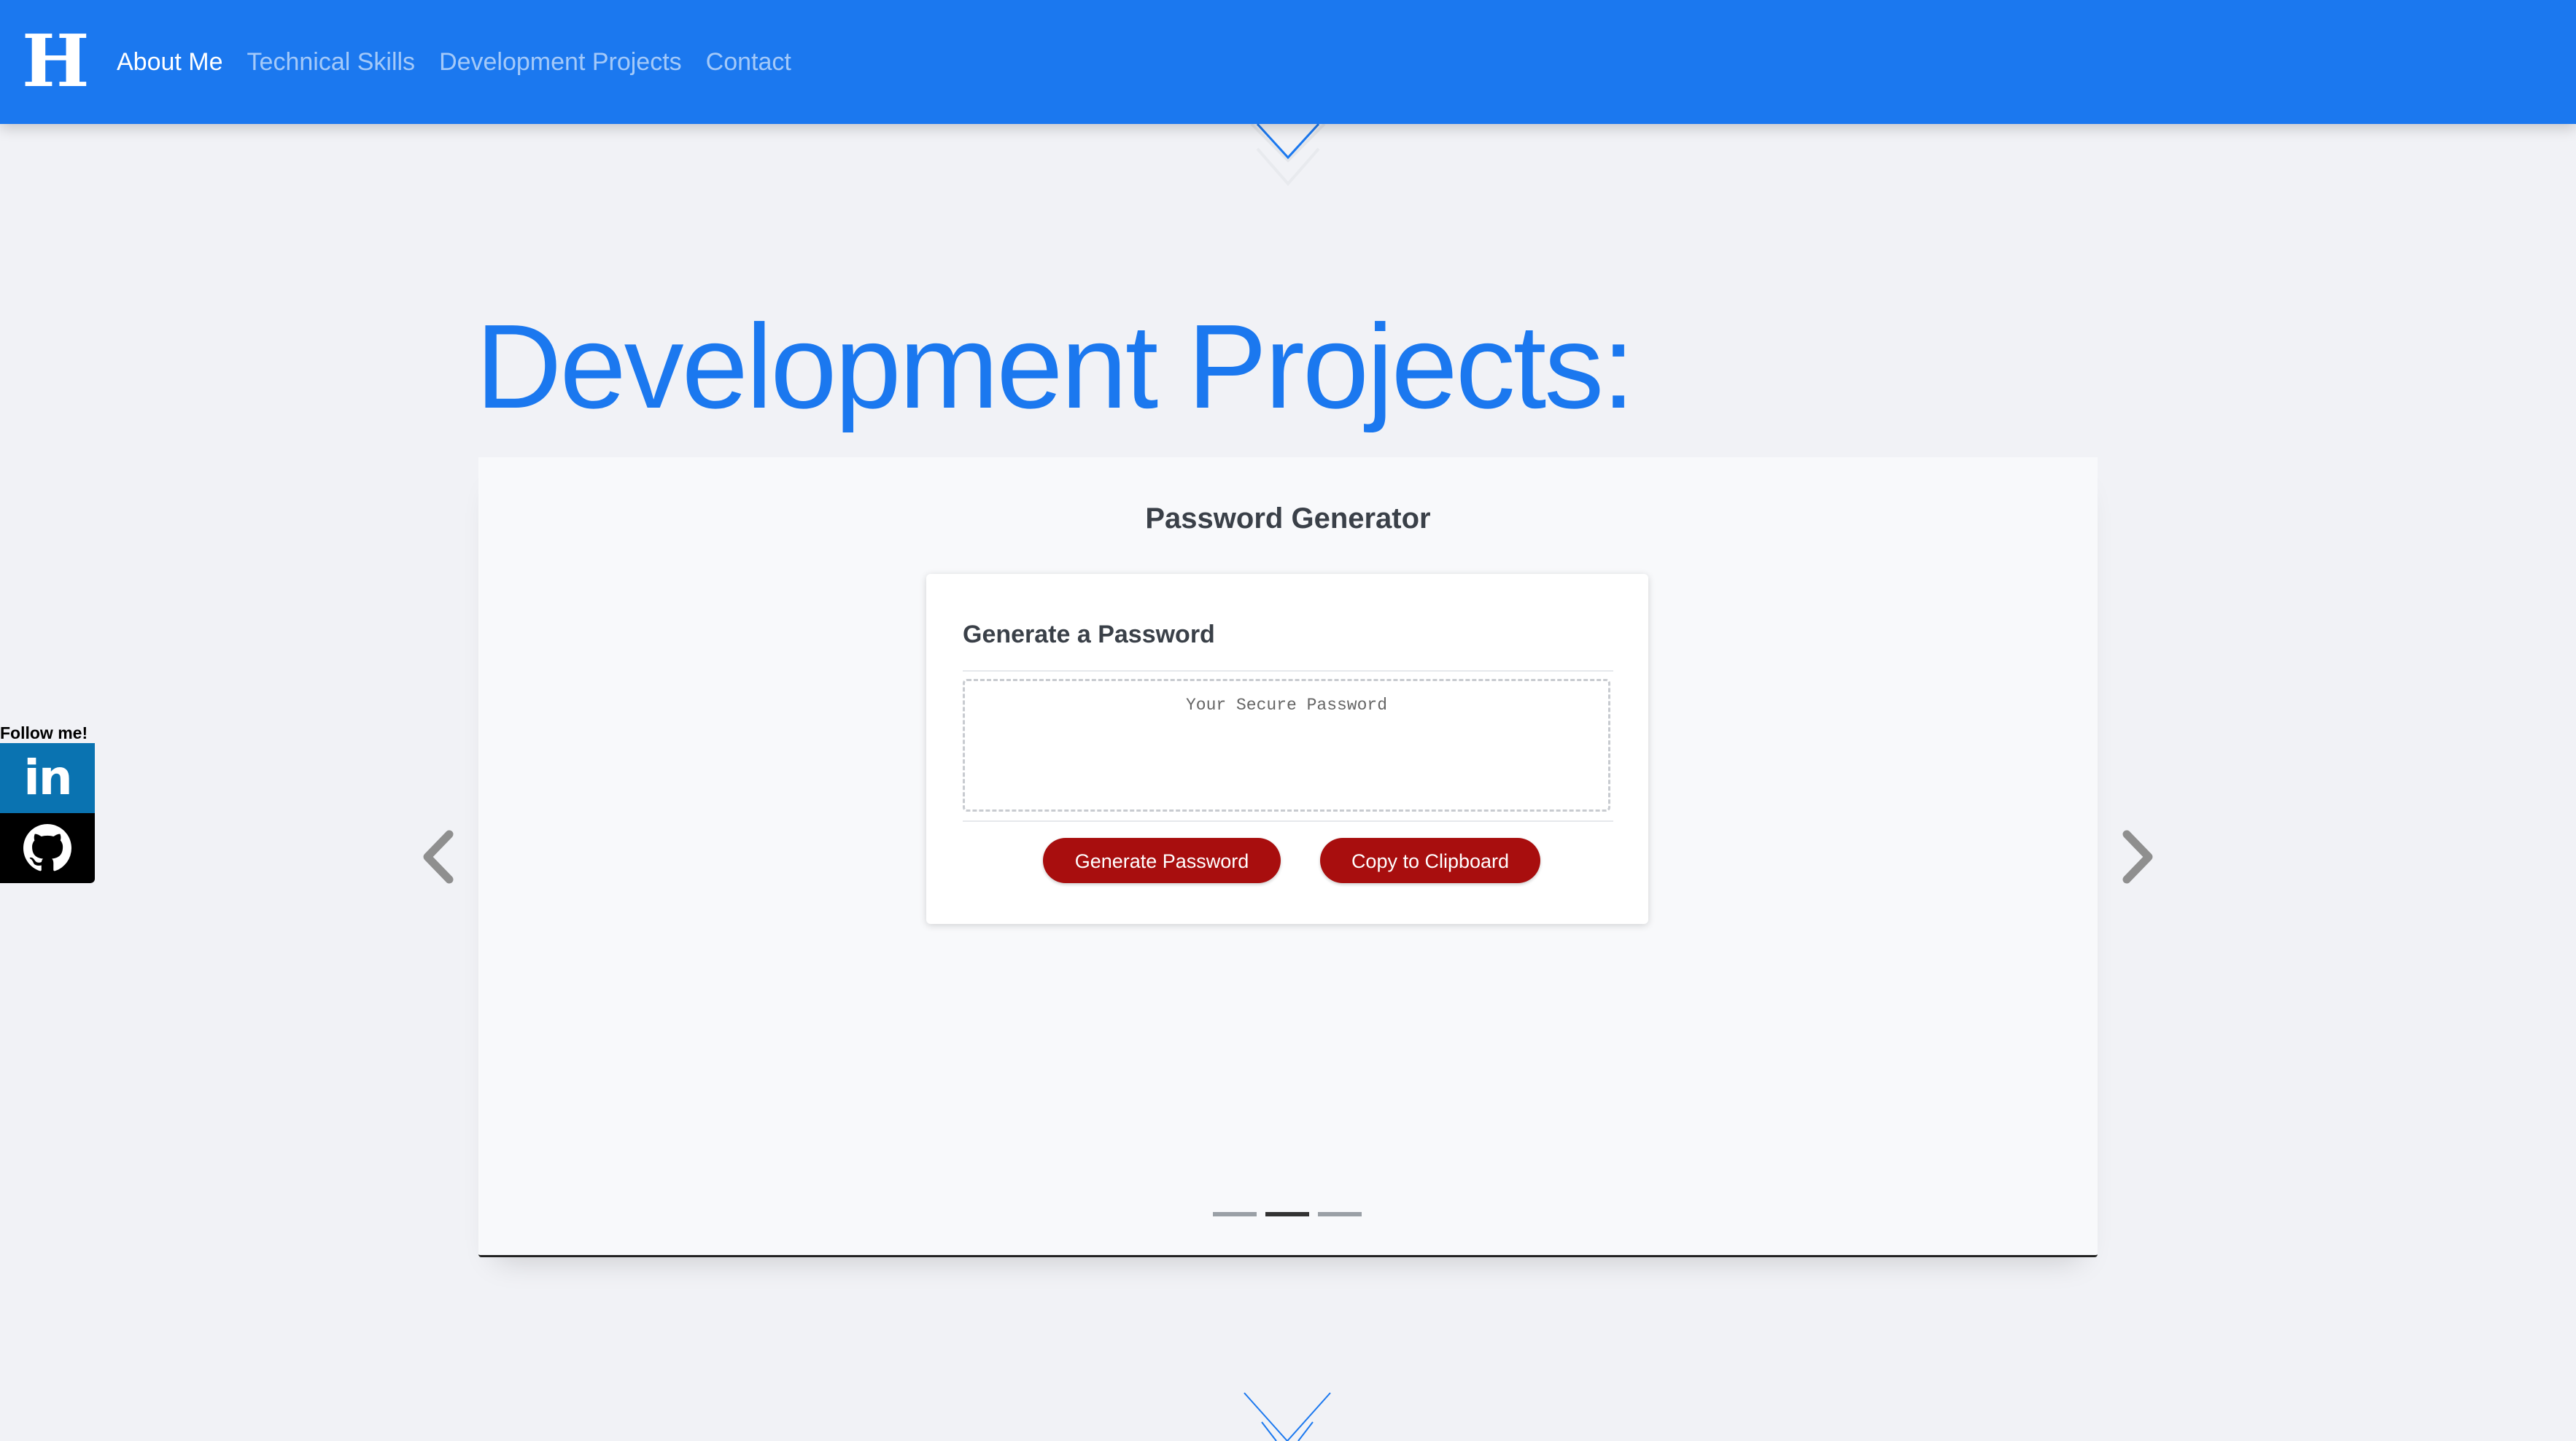 The image size is (2576, 1441). I want to click on follow-me-label: Follow me!, so click(44, 732).